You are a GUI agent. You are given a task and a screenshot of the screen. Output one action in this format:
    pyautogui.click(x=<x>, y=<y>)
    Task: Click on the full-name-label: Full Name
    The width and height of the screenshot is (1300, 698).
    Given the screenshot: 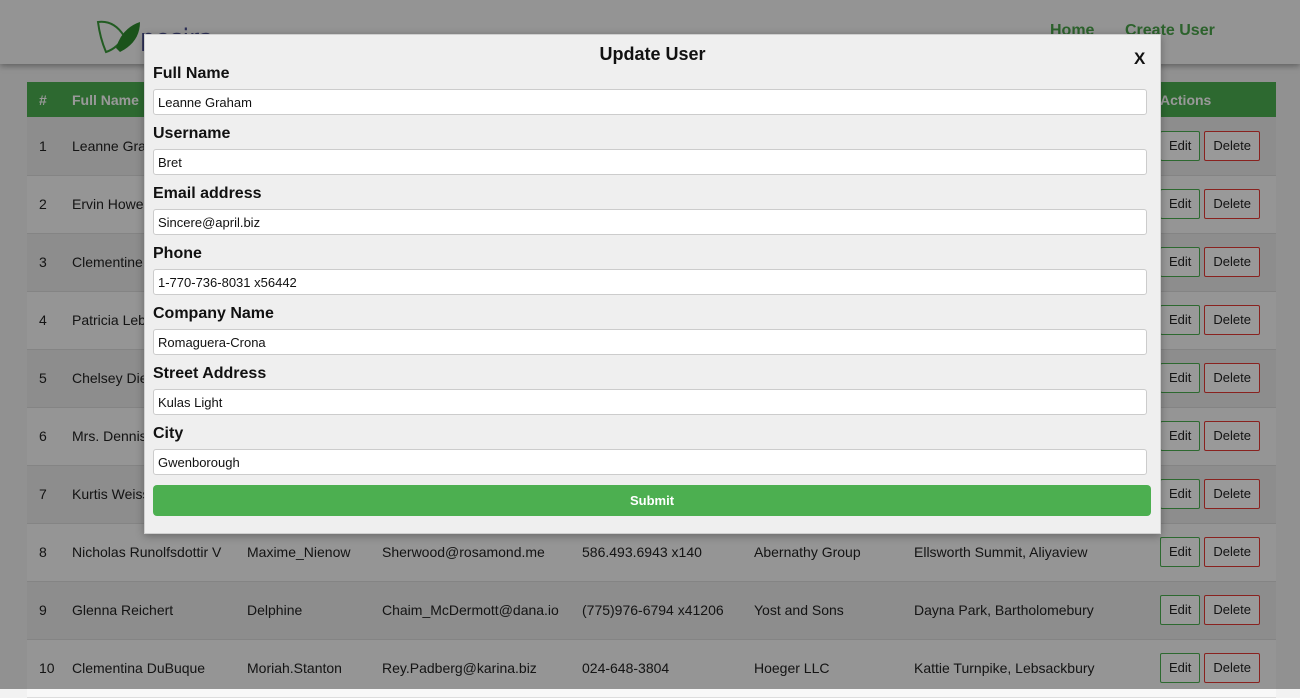 What is the action you would take?
    pyautogui.click(x=191, y=73)
    